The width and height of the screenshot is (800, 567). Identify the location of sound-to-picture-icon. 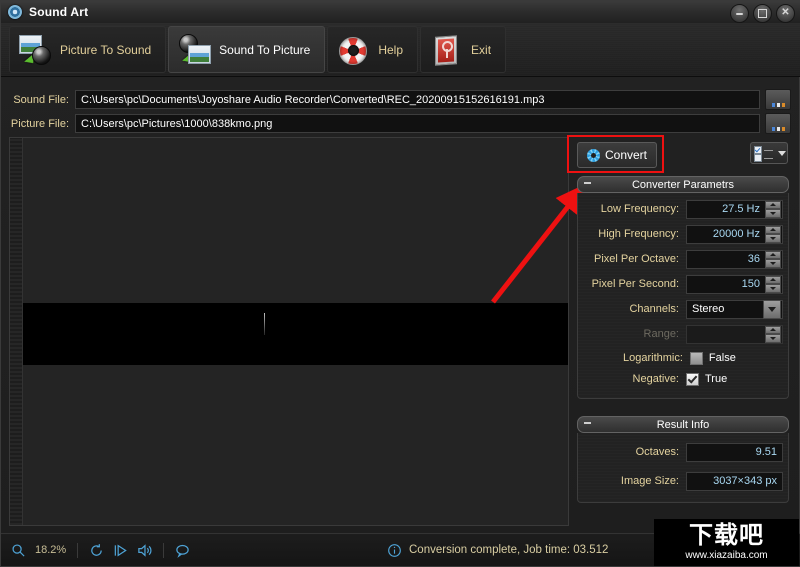
(194, 50).